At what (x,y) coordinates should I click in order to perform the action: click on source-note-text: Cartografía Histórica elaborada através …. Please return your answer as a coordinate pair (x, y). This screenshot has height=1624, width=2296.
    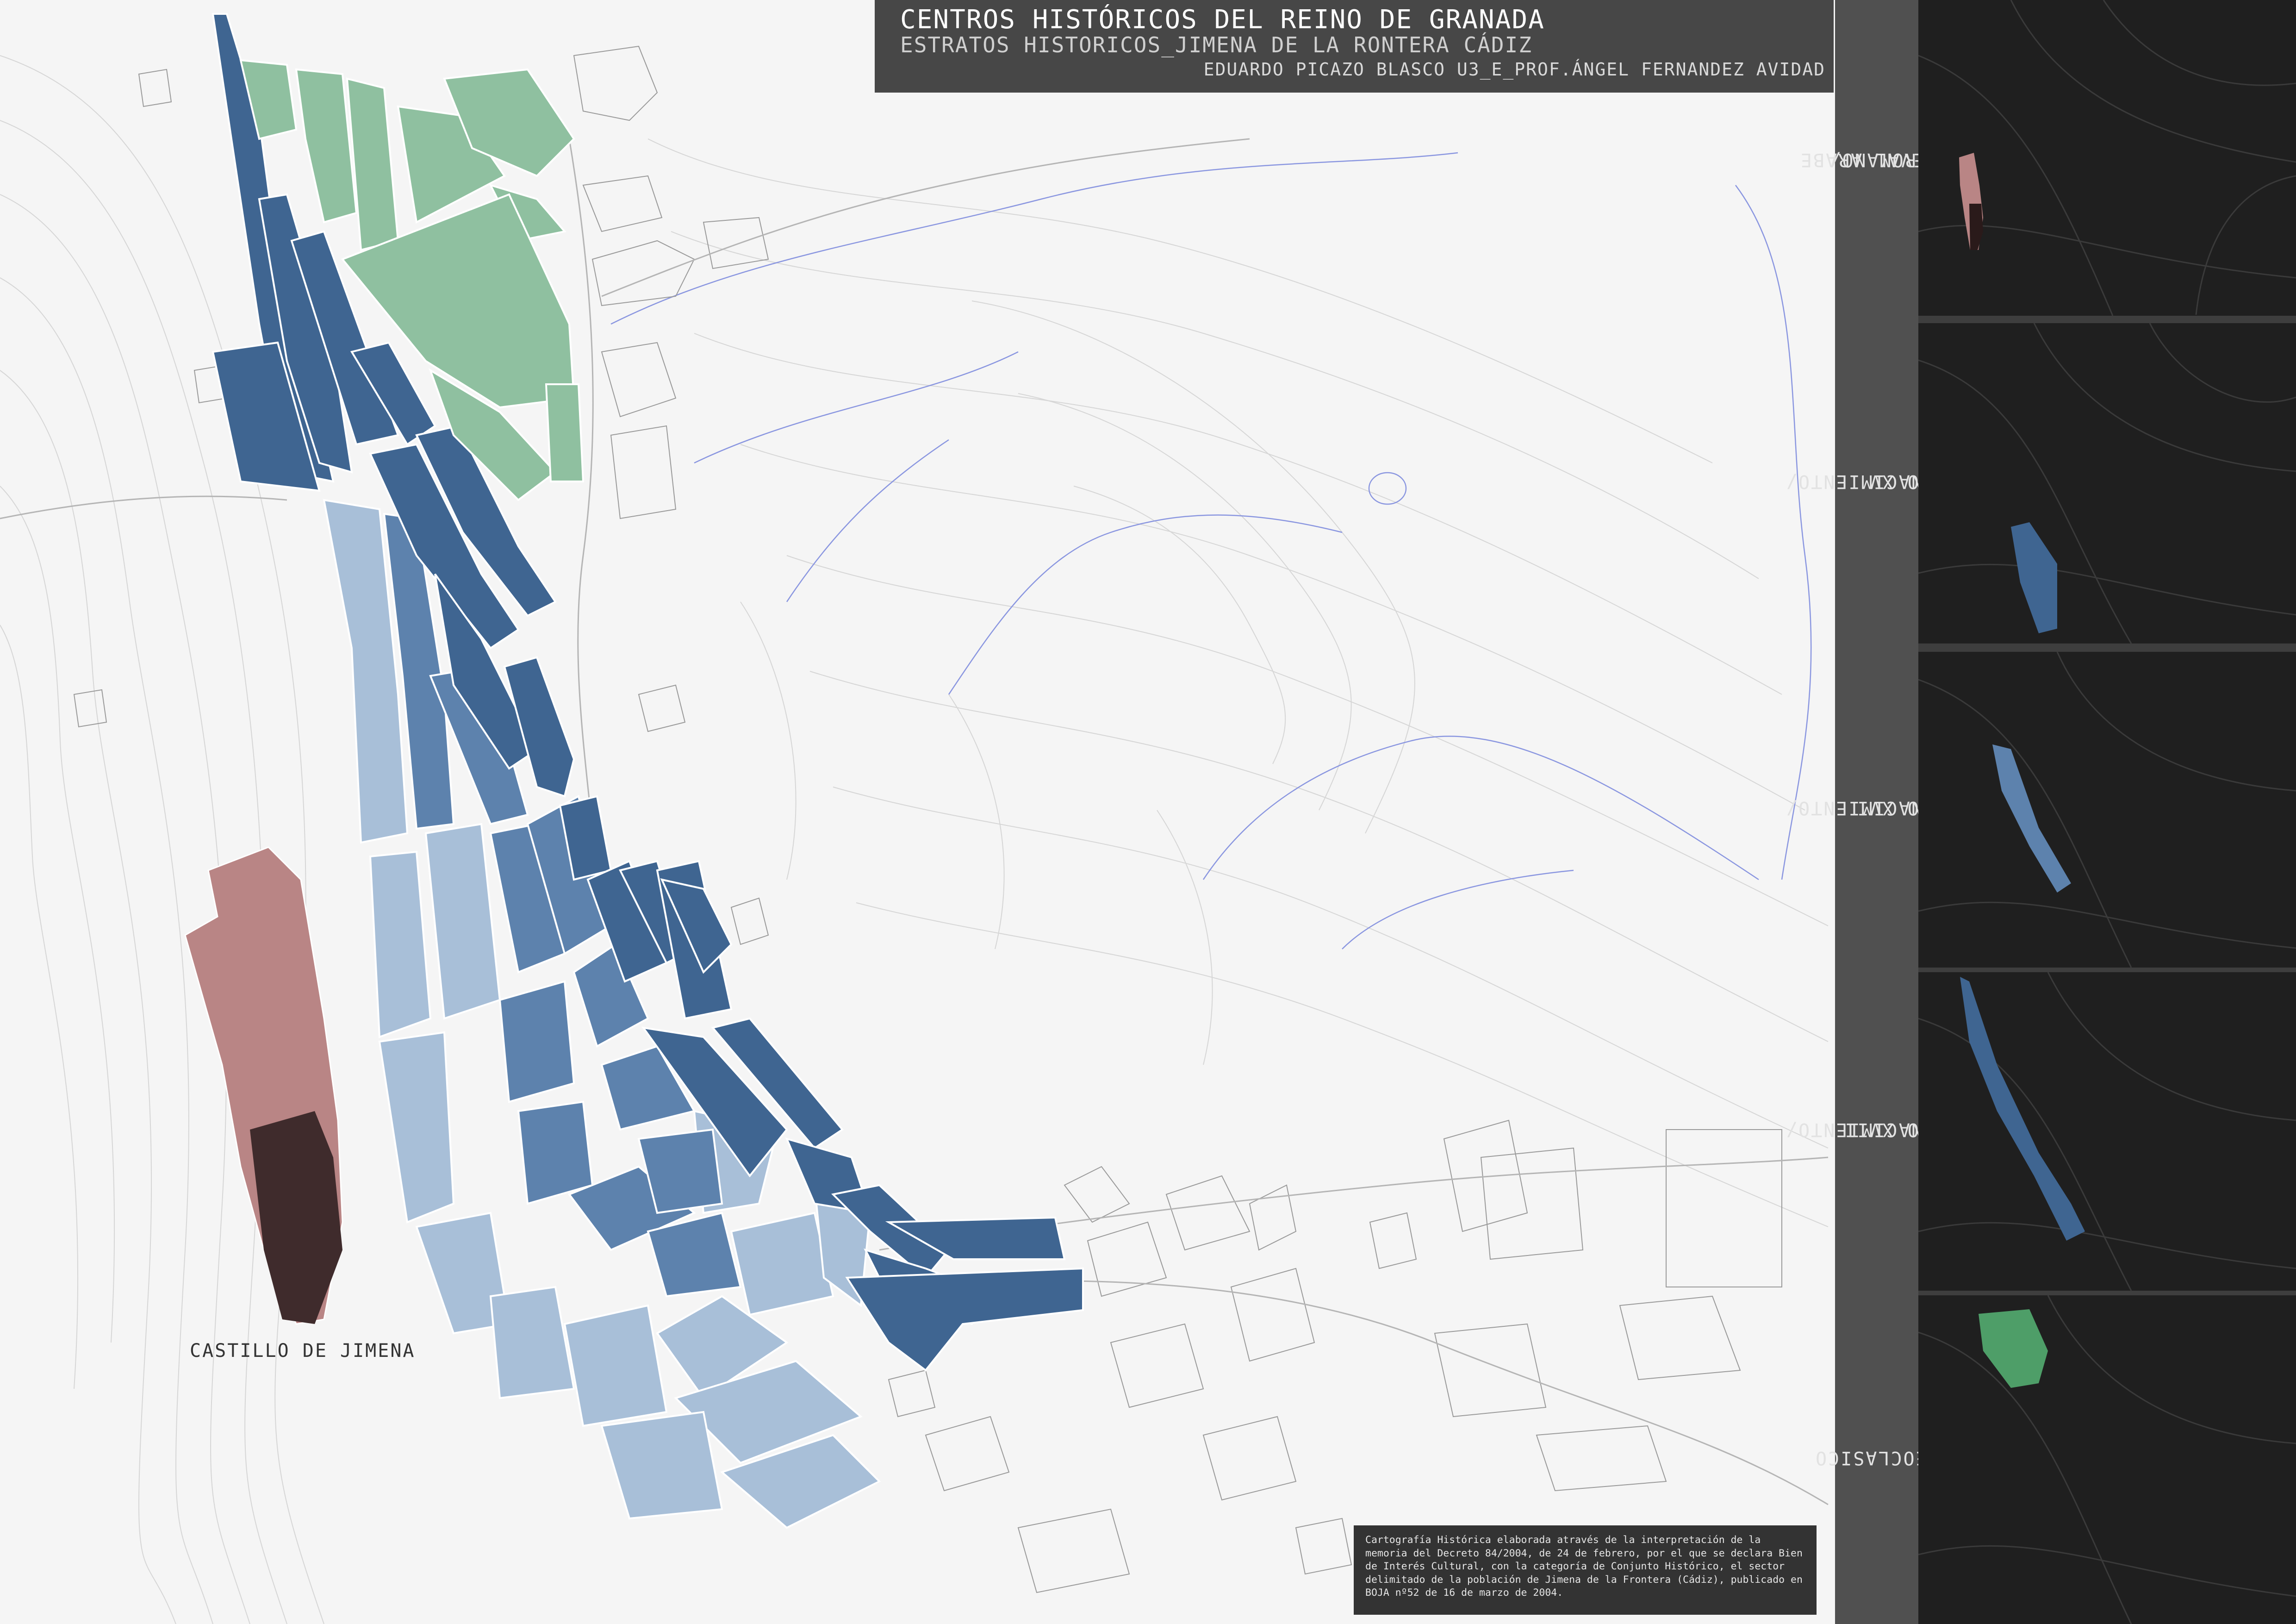
    Looking at the image, I should click on (1584, 1566).